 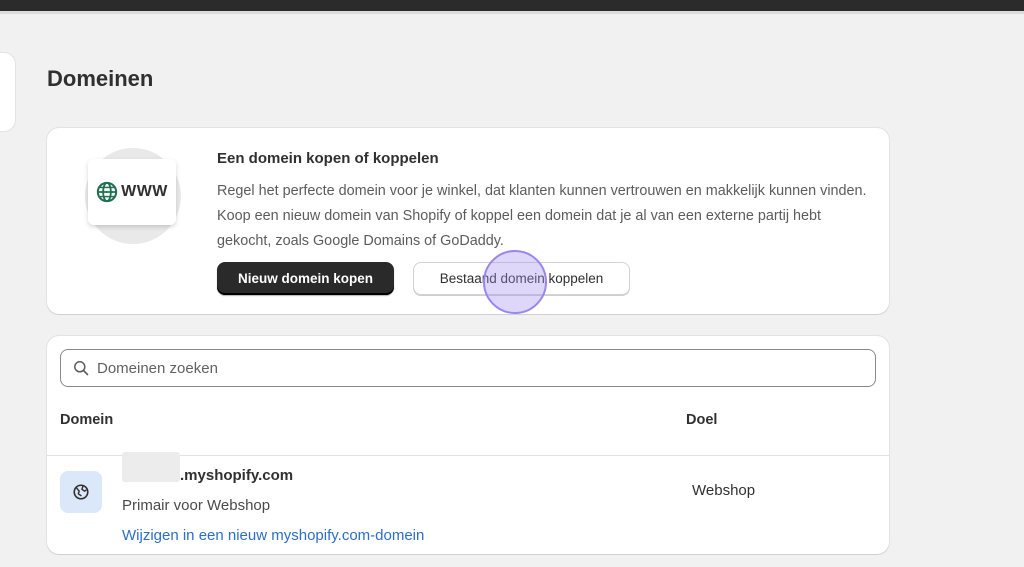 I want to click on redacted-store-name, so click(x=151, y=467).